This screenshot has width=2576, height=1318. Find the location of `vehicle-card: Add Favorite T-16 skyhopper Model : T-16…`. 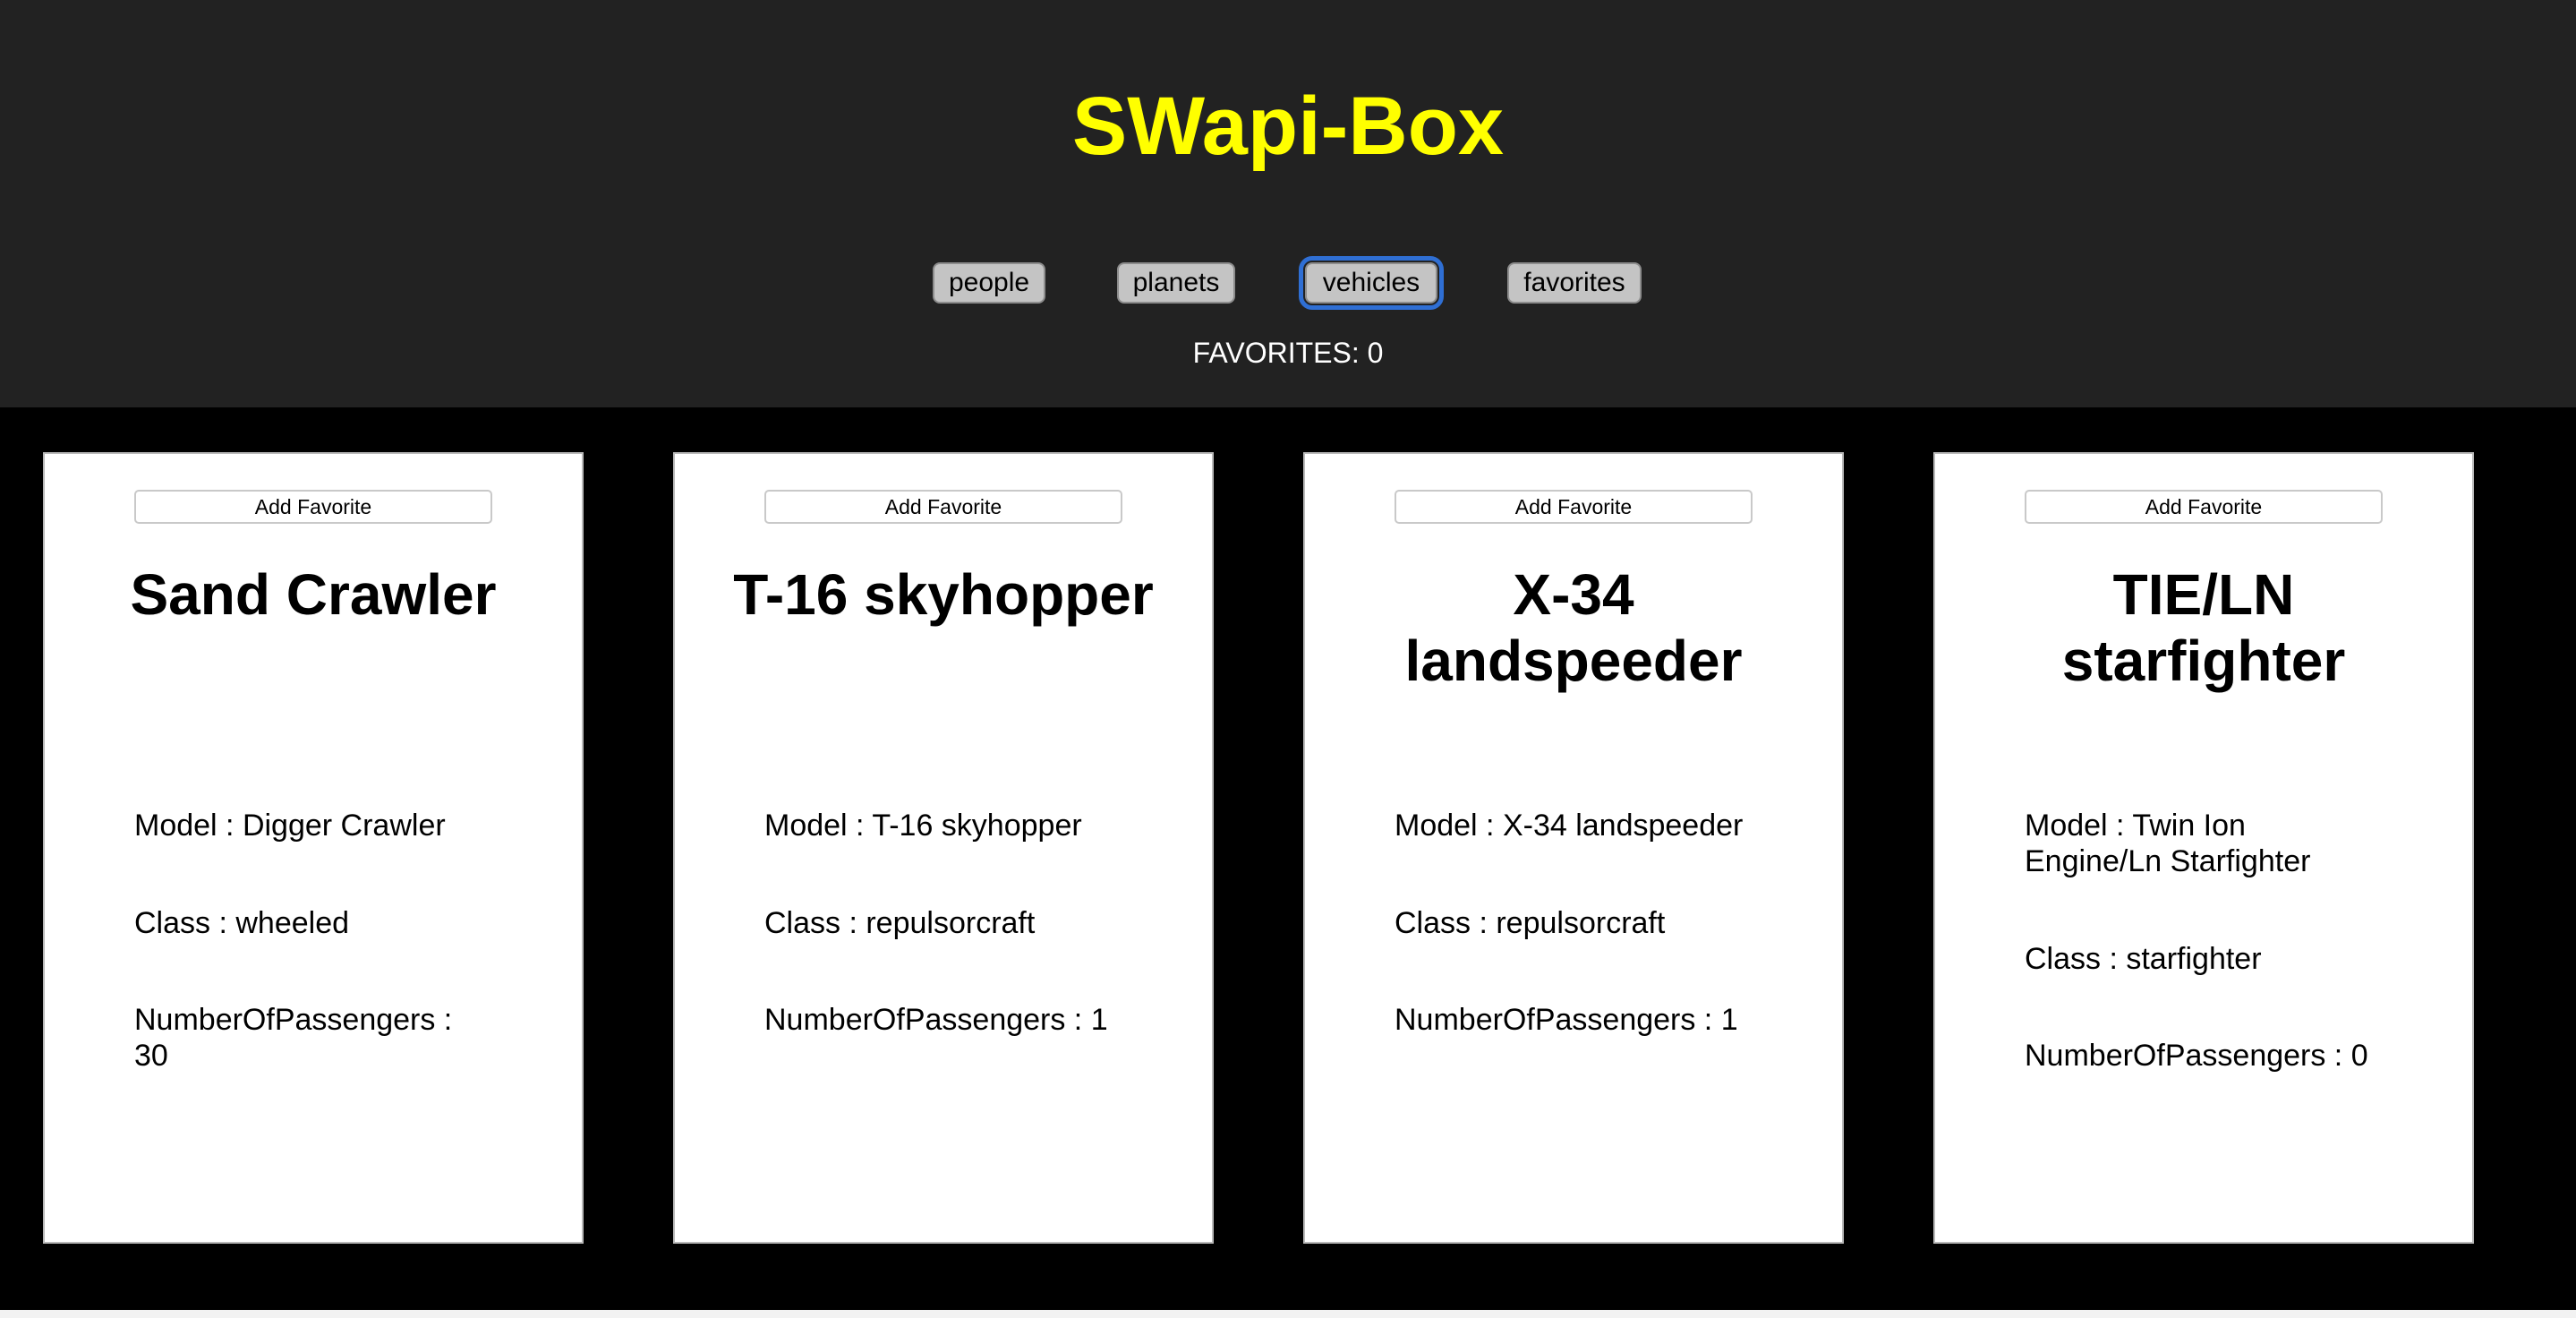

vehicle-card: Add Favorite T-16 skyhopper Model : T-16… is located at coordinates (943, 848).